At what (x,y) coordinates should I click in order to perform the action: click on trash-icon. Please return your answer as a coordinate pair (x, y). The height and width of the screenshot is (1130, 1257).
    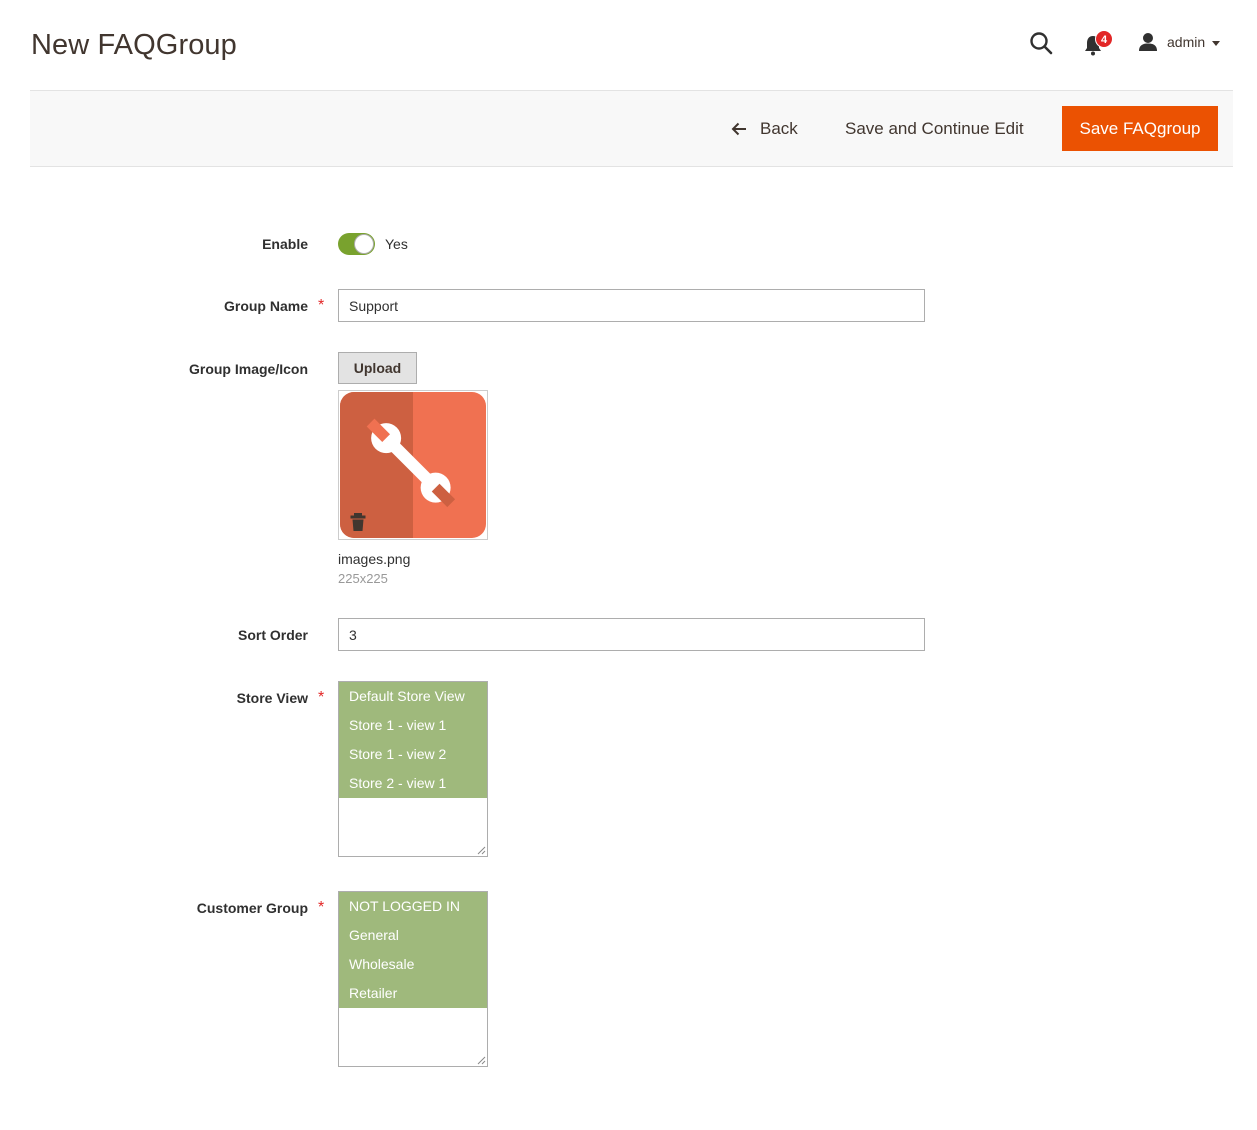
    Looking at the image, I should click on (358, 522).